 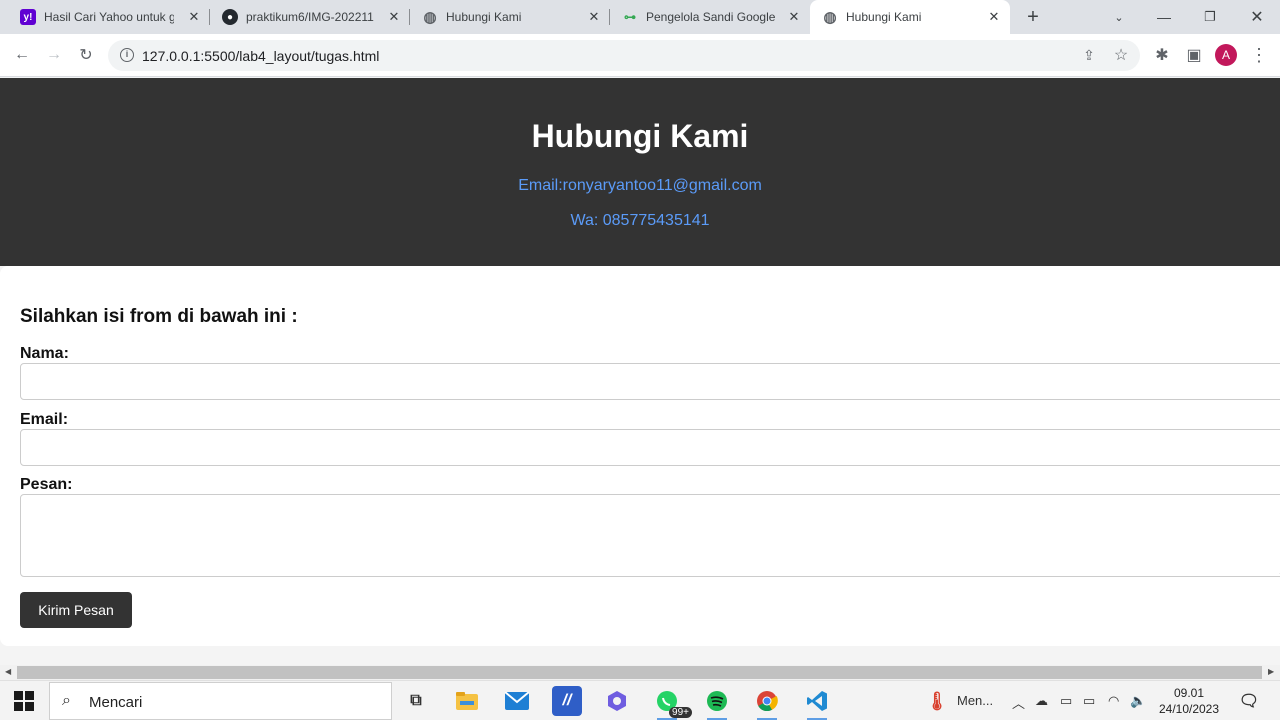 What do you see at coordinates (1189, 693) in the screenshot?
I see `clock-time: 09.01` at bounding box center [1189, 693].